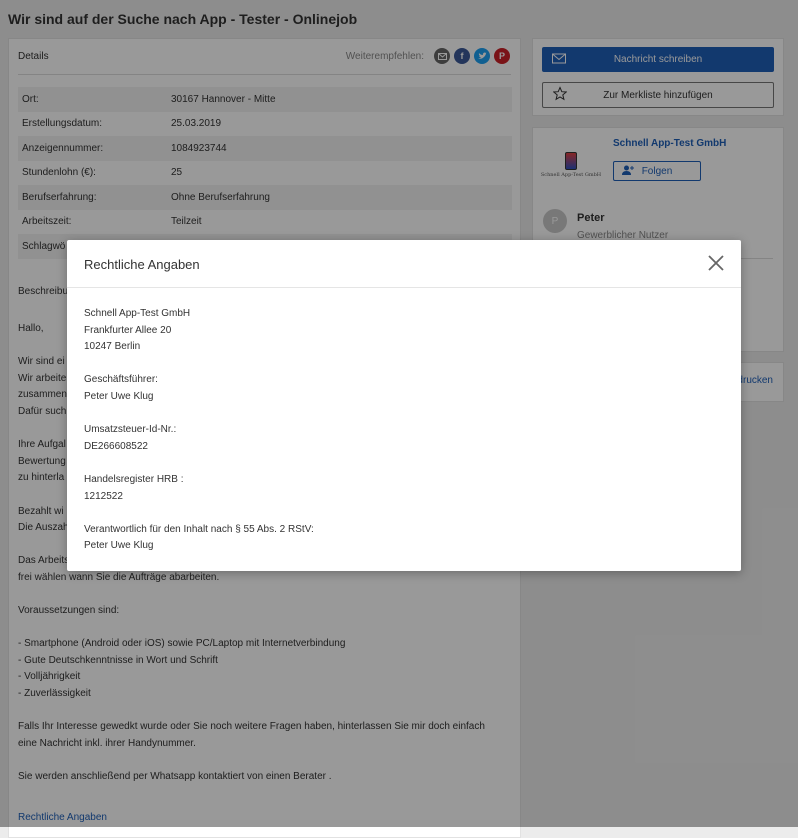 This screenshot has height=838, width=798. I want to click on text-line: Schnell App-Test GmbH, so click(137, 313).